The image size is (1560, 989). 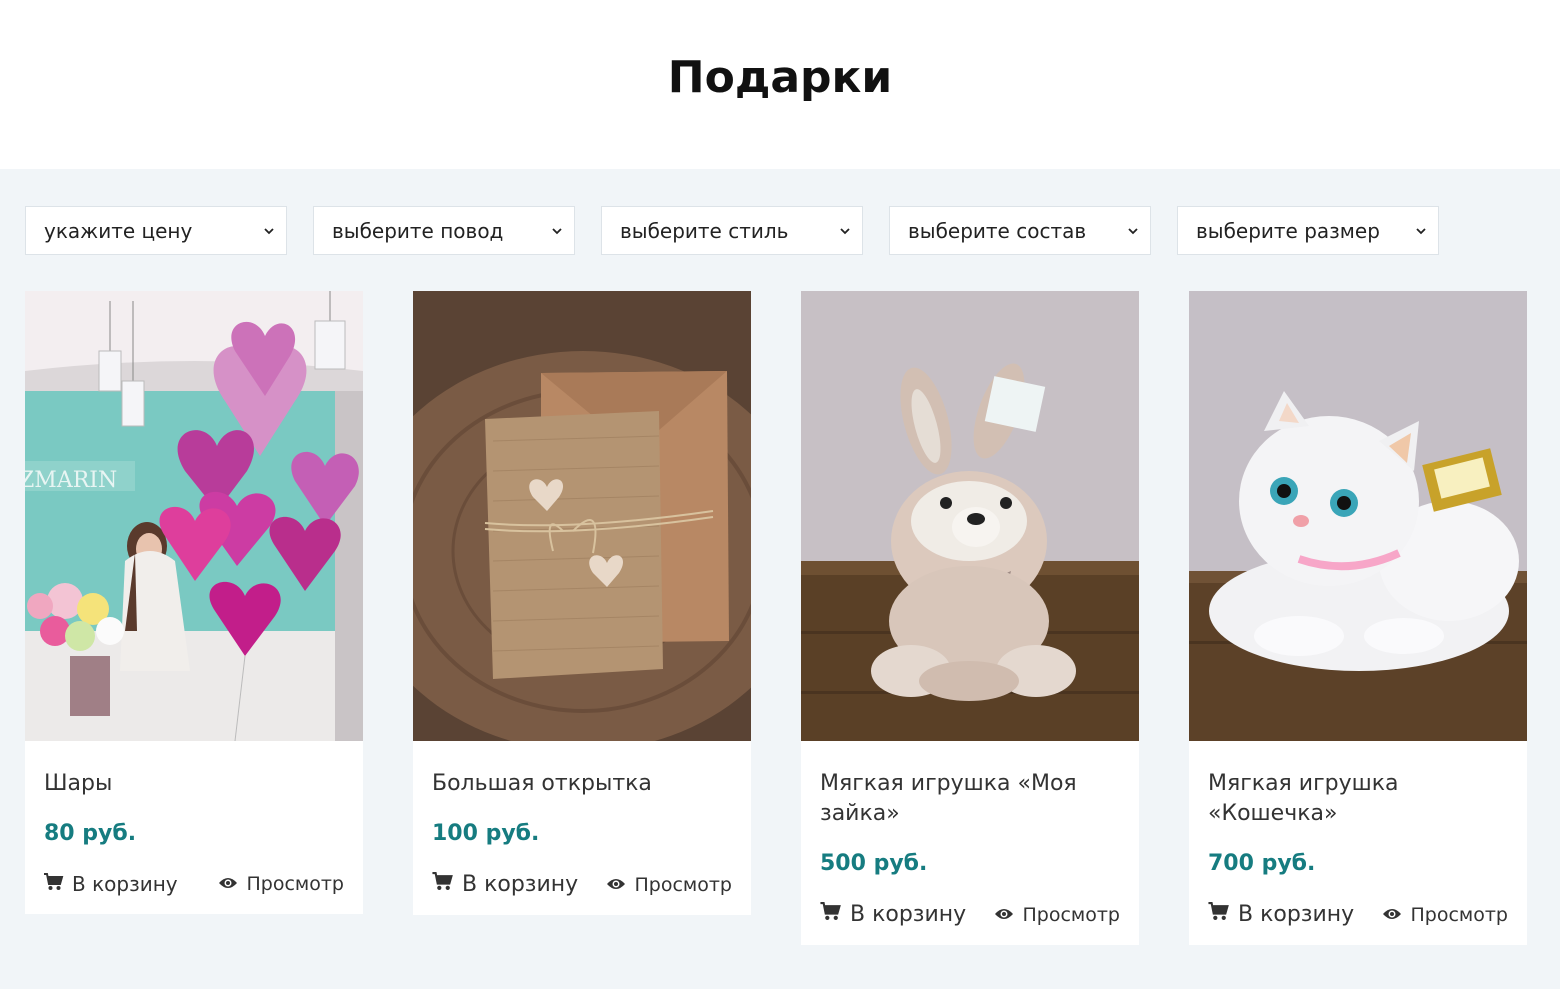 What do you see at coordinates (194, 827) in the screenshot?
I see `product-card-body: Шары 80 руб. В корзину Просмотр` at bounding box center [194, 827].